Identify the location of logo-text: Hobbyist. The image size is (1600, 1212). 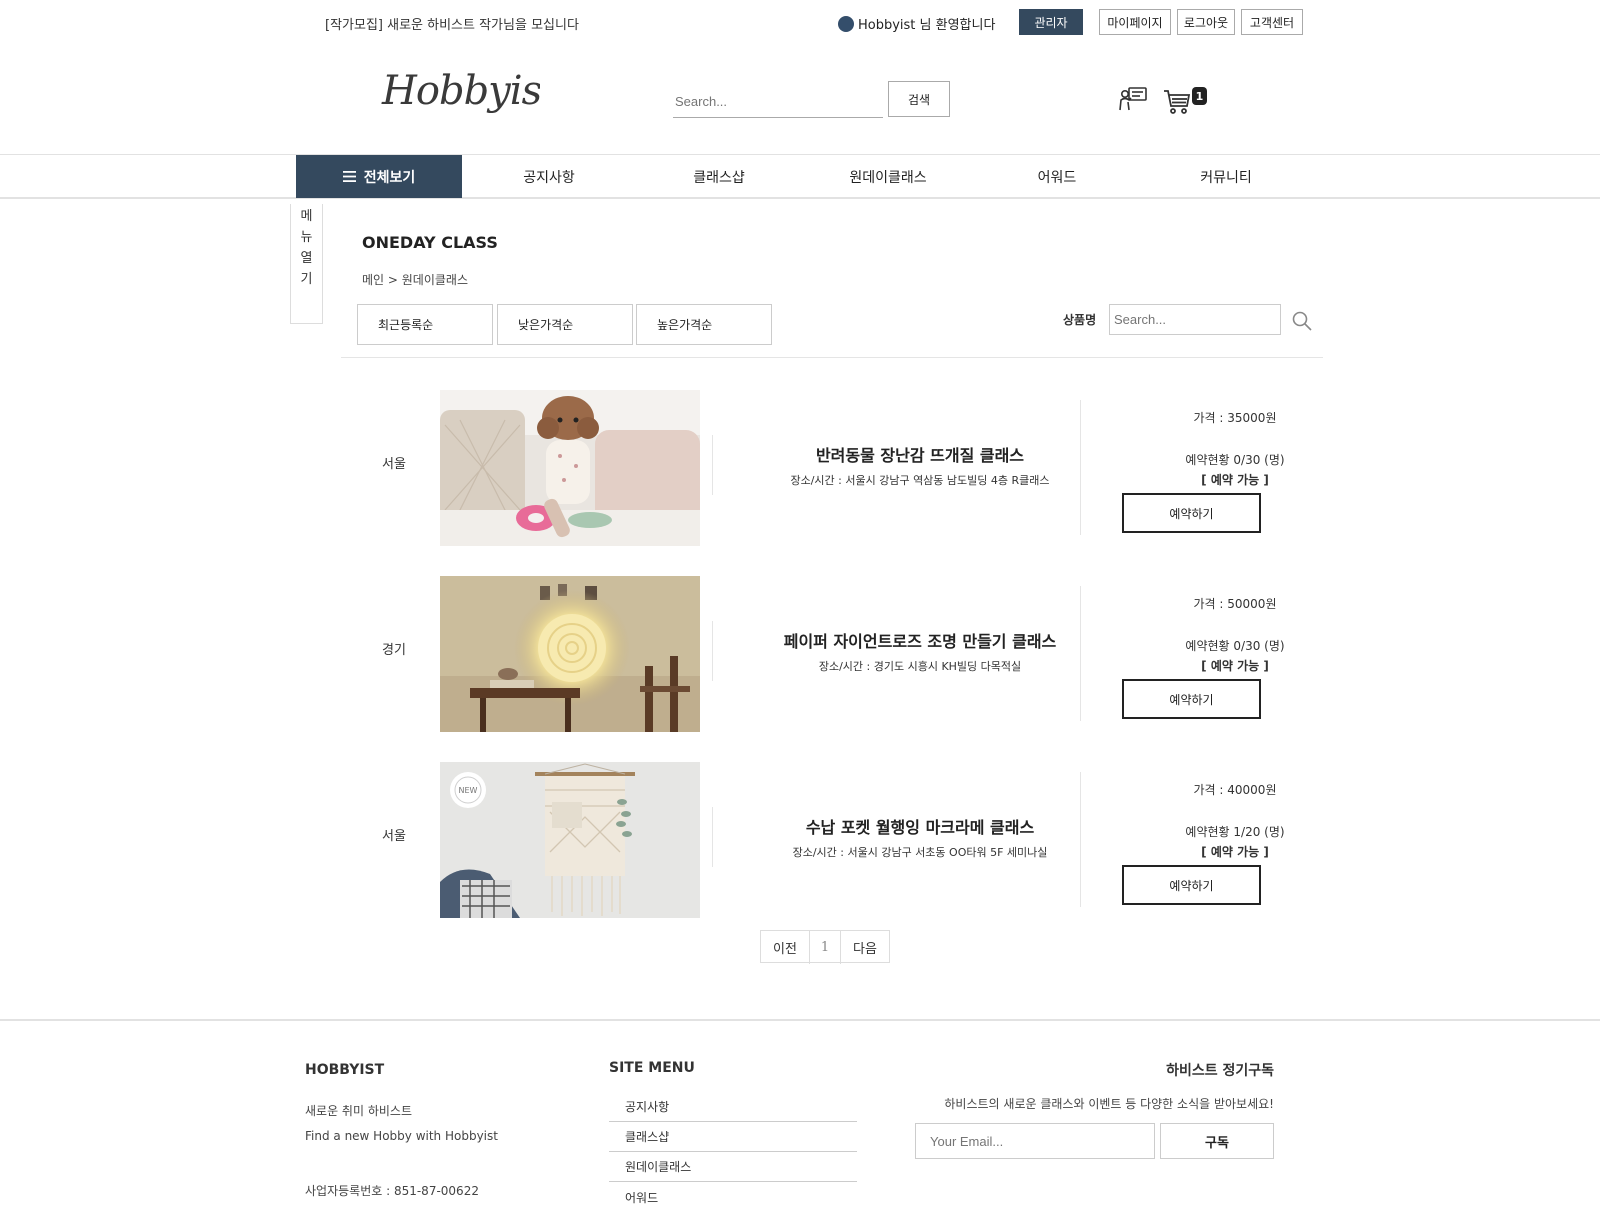
(460, 91).